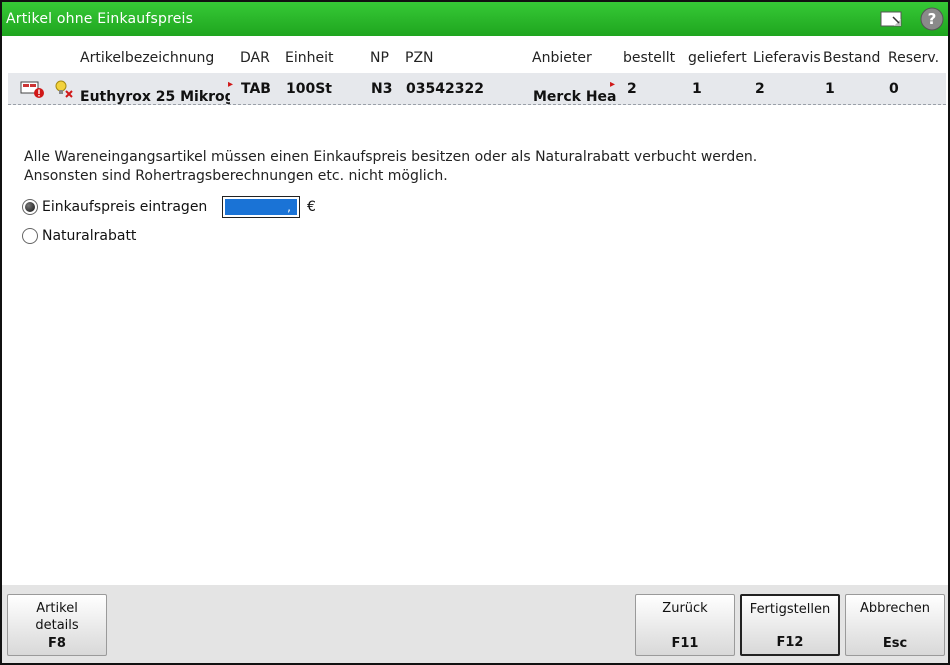 This screenshot has width=950, height=665. Describe the element at coordinates (895, 625) in the screenshot. I see `abbrechen-button: Abbrechen Esc` at that location.